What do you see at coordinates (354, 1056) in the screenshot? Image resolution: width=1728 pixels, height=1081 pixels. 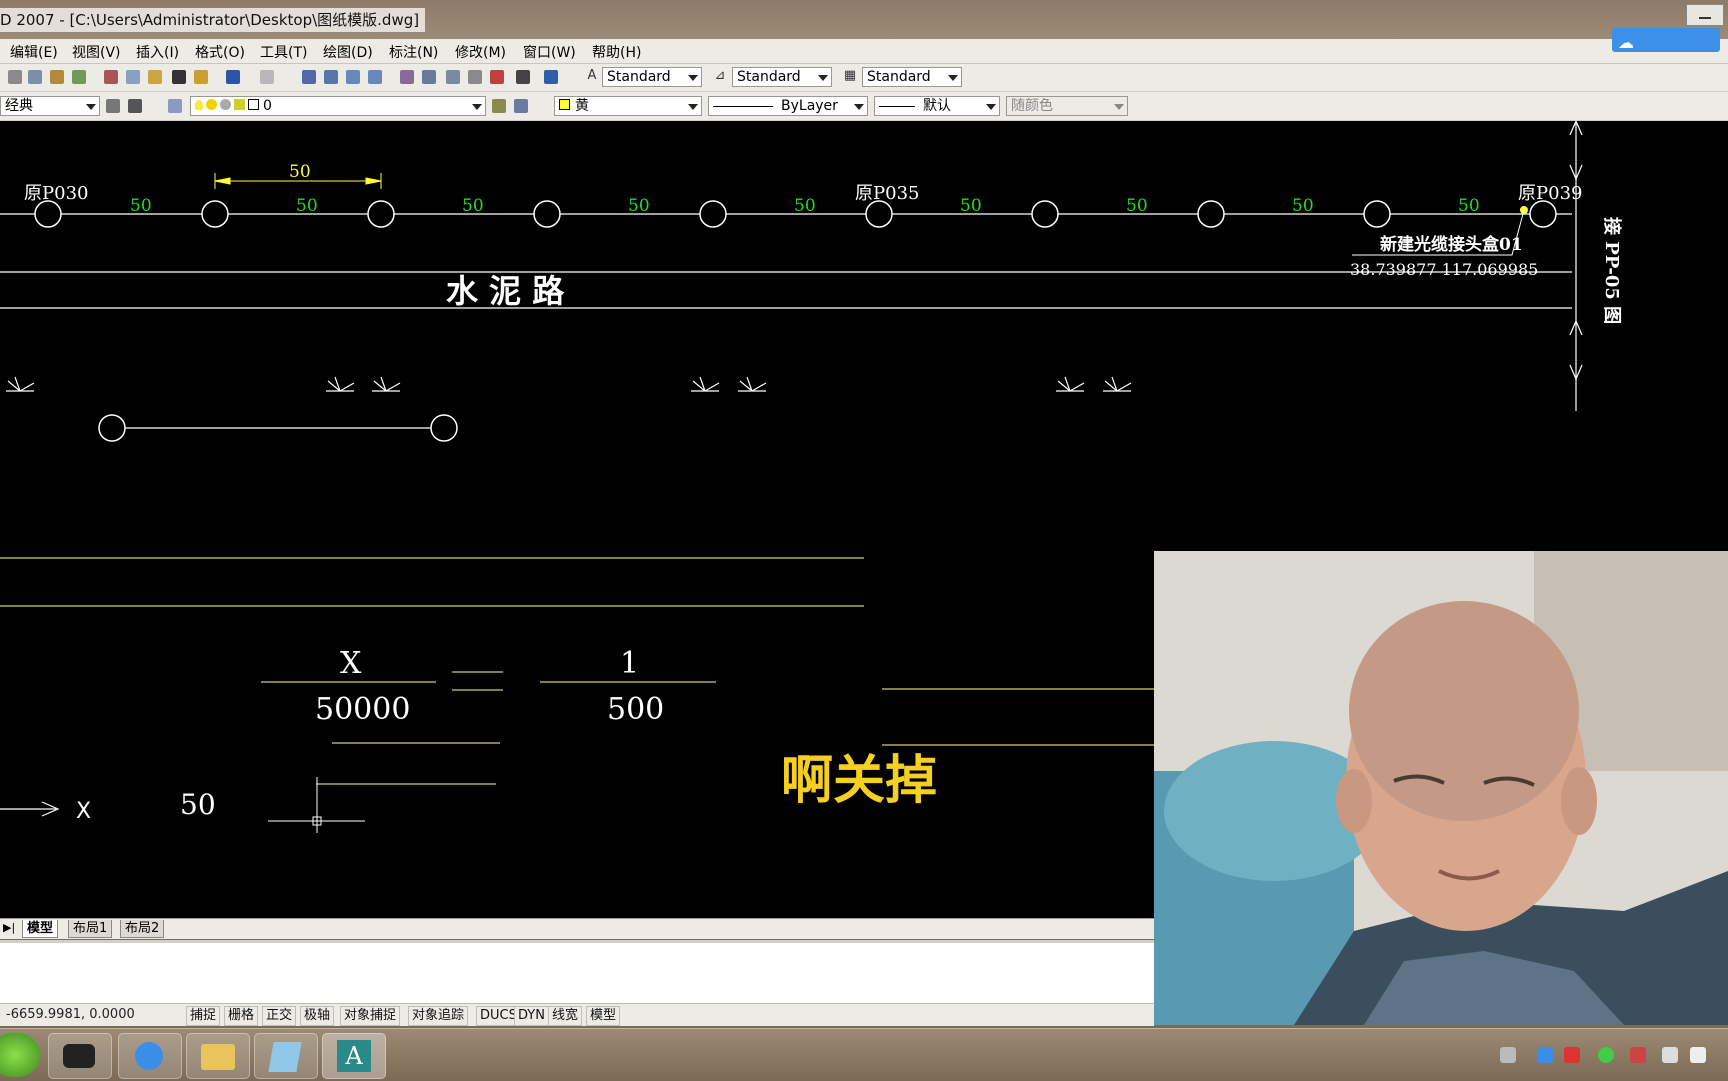 I see `taskbar-autocad: A` at bounding box center [354, 1056].